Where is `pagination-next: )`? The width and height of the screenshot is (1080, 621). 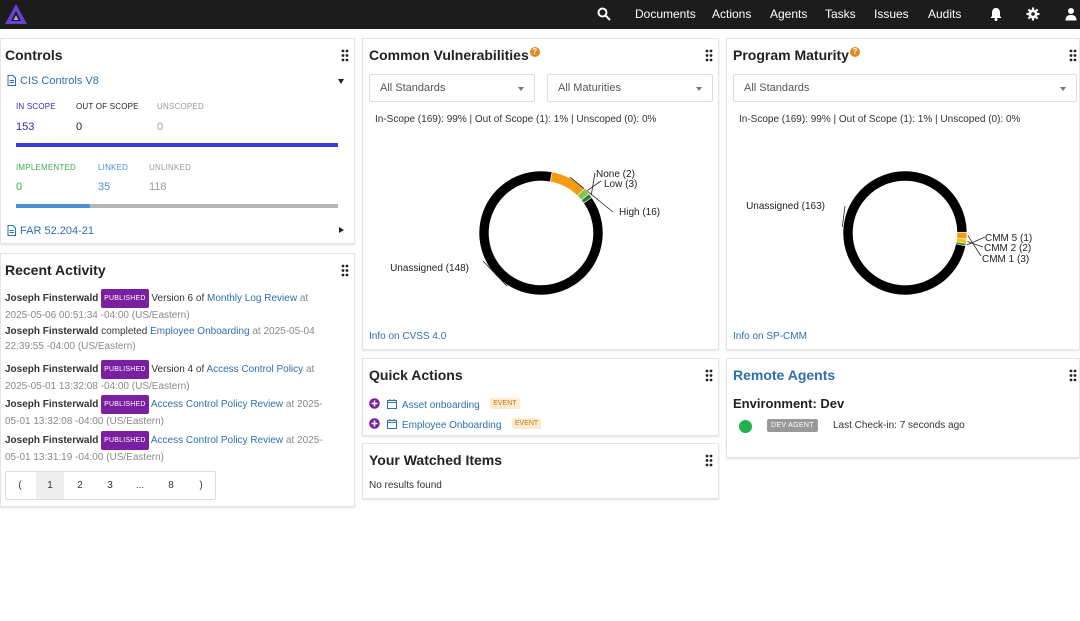
pagination-next: ) is located at coordinates (201, 485).